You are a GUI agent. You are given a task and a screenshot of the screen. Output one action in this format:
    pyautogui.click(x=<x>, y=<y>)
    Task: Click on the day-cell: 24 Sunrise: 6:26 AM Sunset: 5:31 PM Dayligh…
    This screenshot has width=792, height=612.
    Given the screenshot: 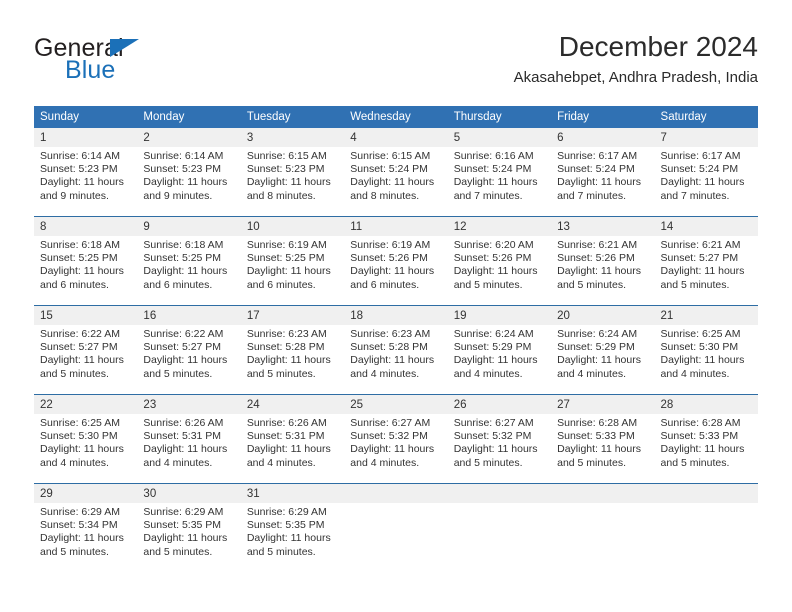 What is the action you would take?
    pyautogui.click(x=292, y=439)
    